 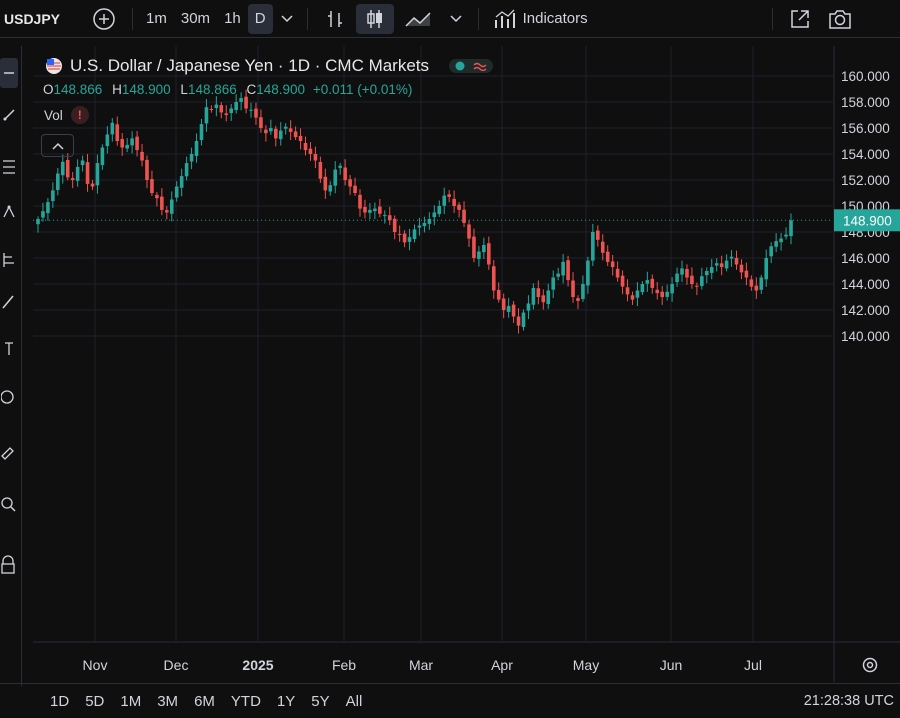 What do you see at coordinates (9, 212) in the screenshot?
I see `pattern-tool-icon` at bounding box center [9, 212].